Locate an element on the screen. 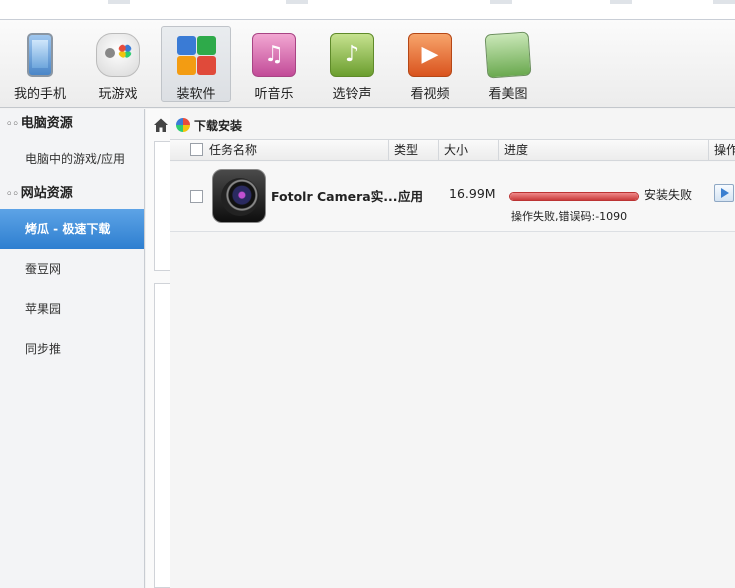 The image size is (735, 588). breadcrumb: 下载安装 is located at coordinates (206, 126).